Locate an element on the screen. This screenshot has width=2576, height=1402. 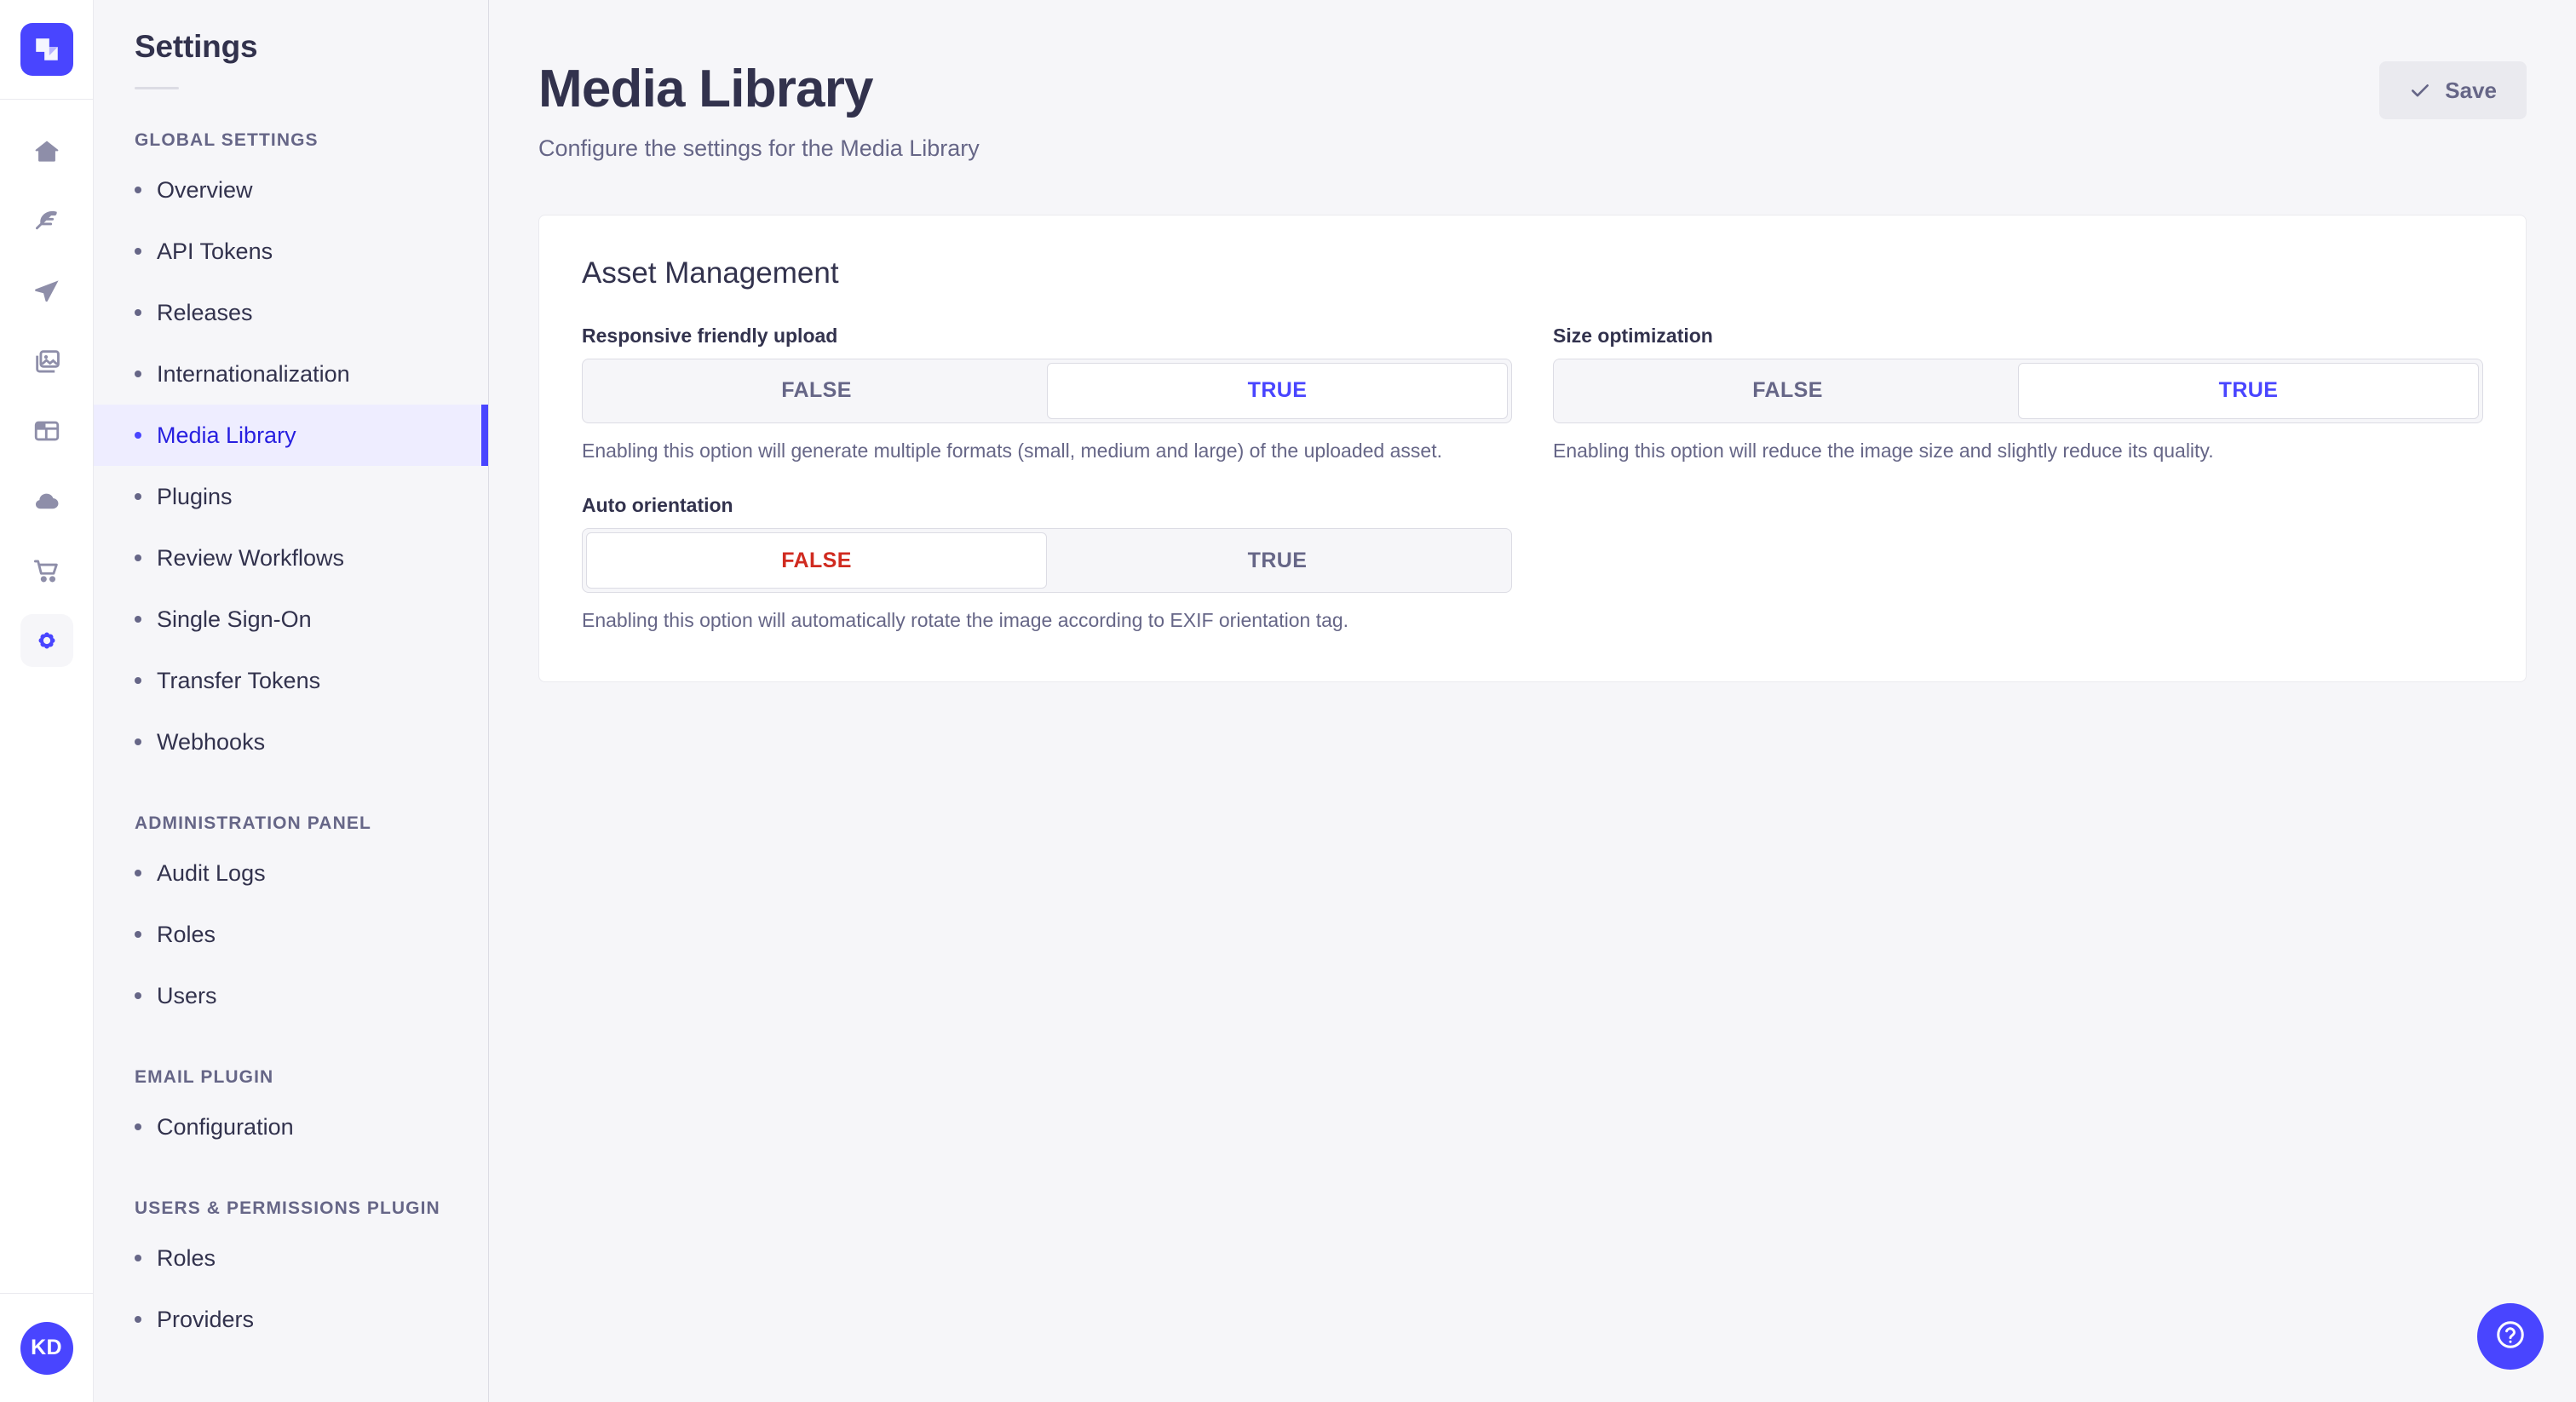
gear-icon is located at coordinates (46, 640).